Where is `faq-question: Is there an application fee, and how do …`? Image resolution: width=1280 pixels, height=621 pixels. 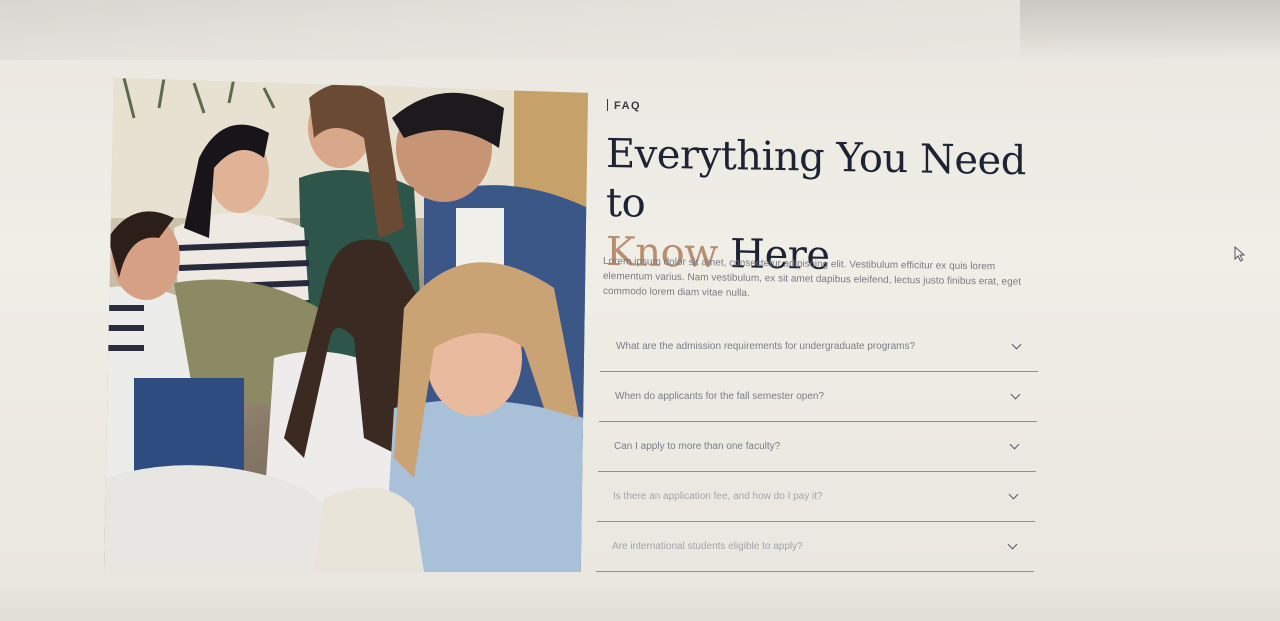
faq-question: Is there an application fee, and how do … is located at coordinates (718, 496).